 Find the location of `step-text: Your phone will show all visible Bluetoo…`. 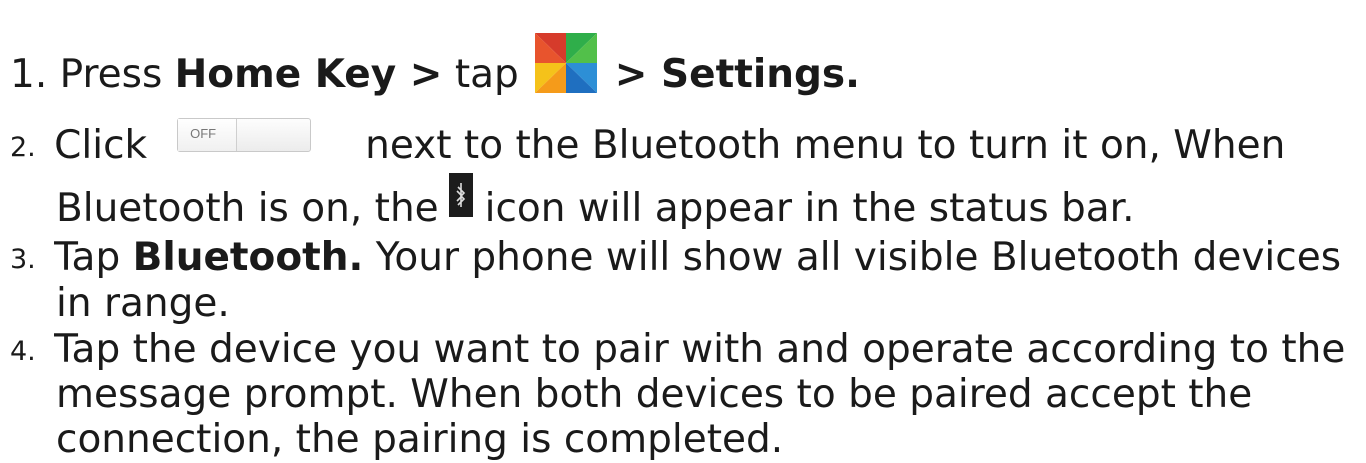

step-text: Your phone will show all visible Bluetoo… is located at coordinates (852, 257).